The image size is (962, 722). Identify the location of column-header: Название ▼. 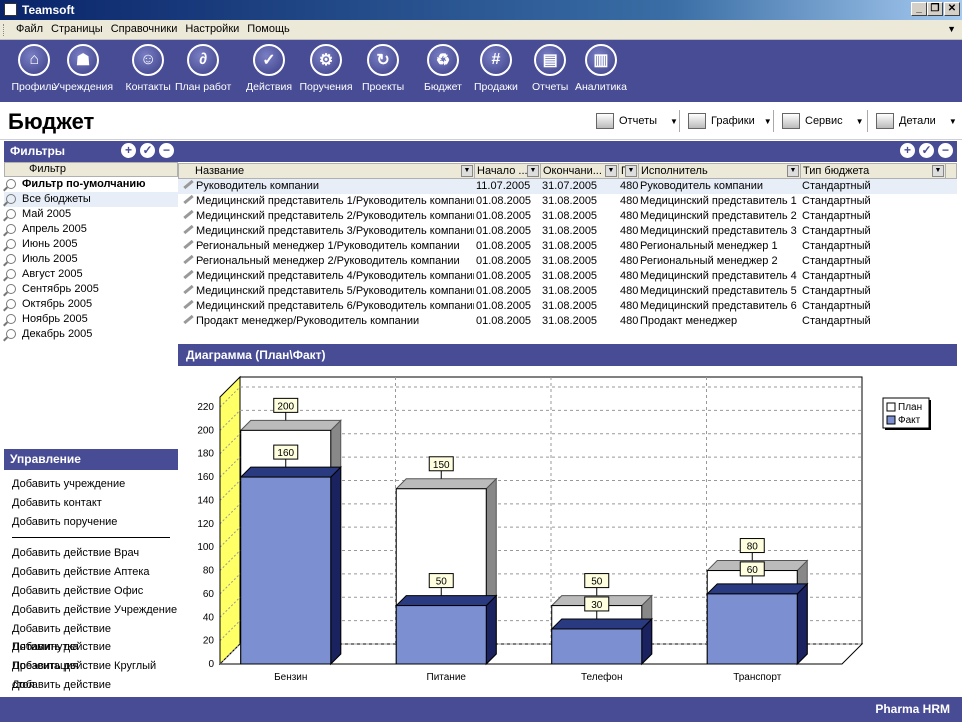
(327, 171).